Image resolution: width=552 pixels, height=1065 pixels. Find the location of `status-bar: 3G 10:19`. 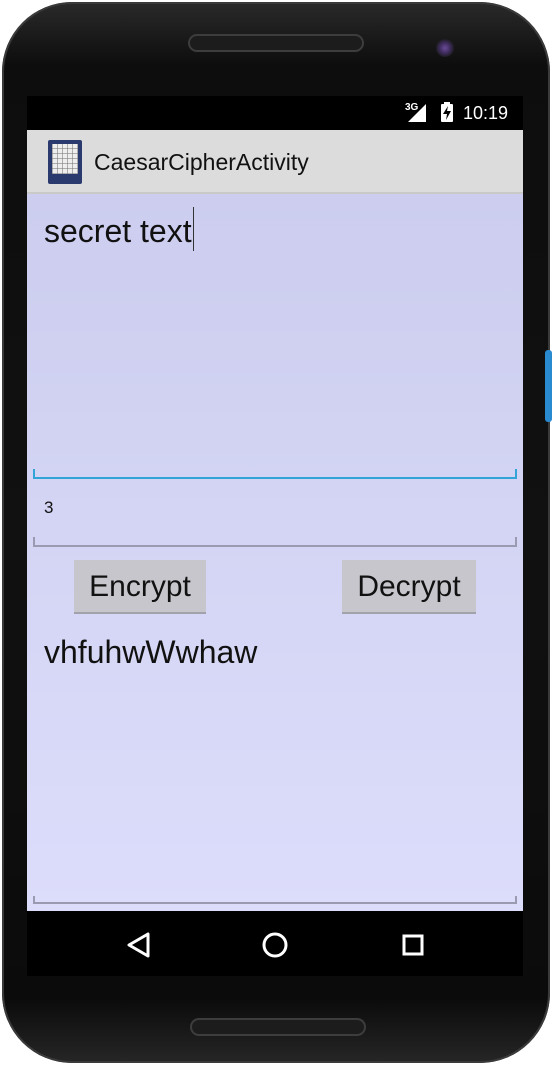

status-bar: 3G 10:19 is located at coordinates (275, 113).